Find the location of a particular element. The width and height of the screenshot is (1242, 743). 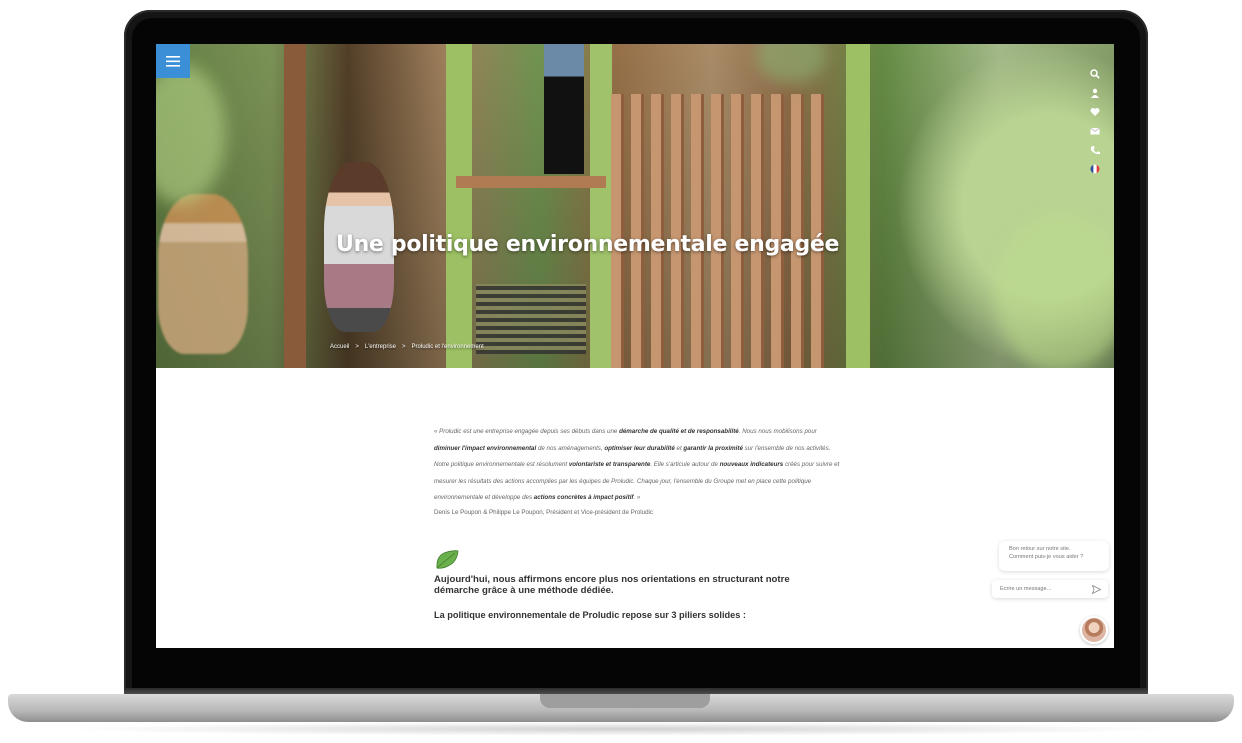

quote-highlight: actions concrètes à impact positif is located at coordinates (583, 497).